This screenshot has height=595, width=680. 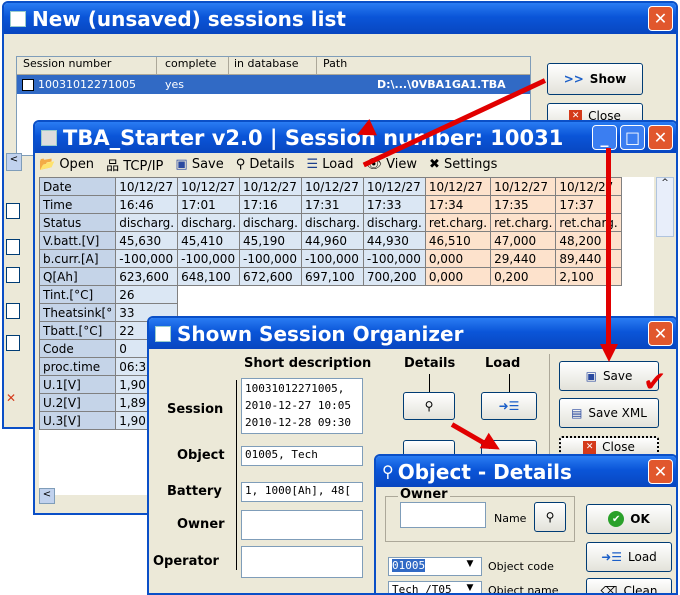 What do you see at coordinates (199, 164) in the screenshot?
I see `save-button: ▣ Save` at bounding box center [199, 164].